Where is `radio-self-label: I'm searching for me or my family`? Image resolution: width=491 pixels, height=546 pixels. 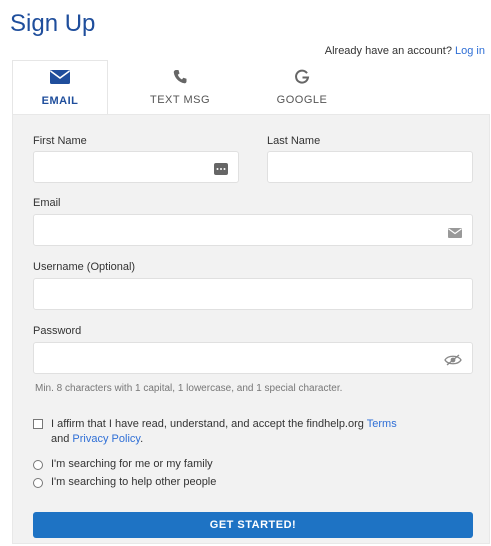
radio-self-label: I'm searching for me or my family is located at coordinates (132, 464).